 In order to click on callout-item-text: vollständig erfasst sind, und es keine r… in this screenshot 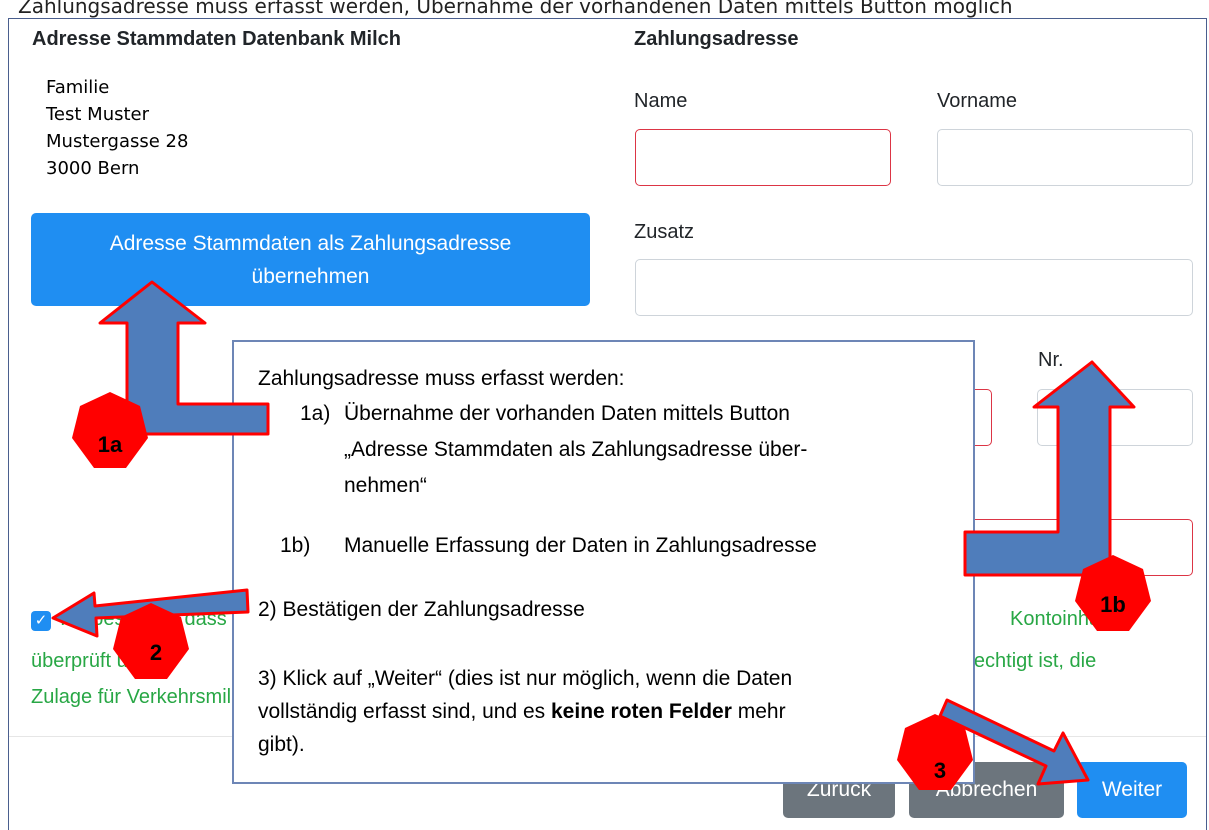, I will do `click(522, 711)`.